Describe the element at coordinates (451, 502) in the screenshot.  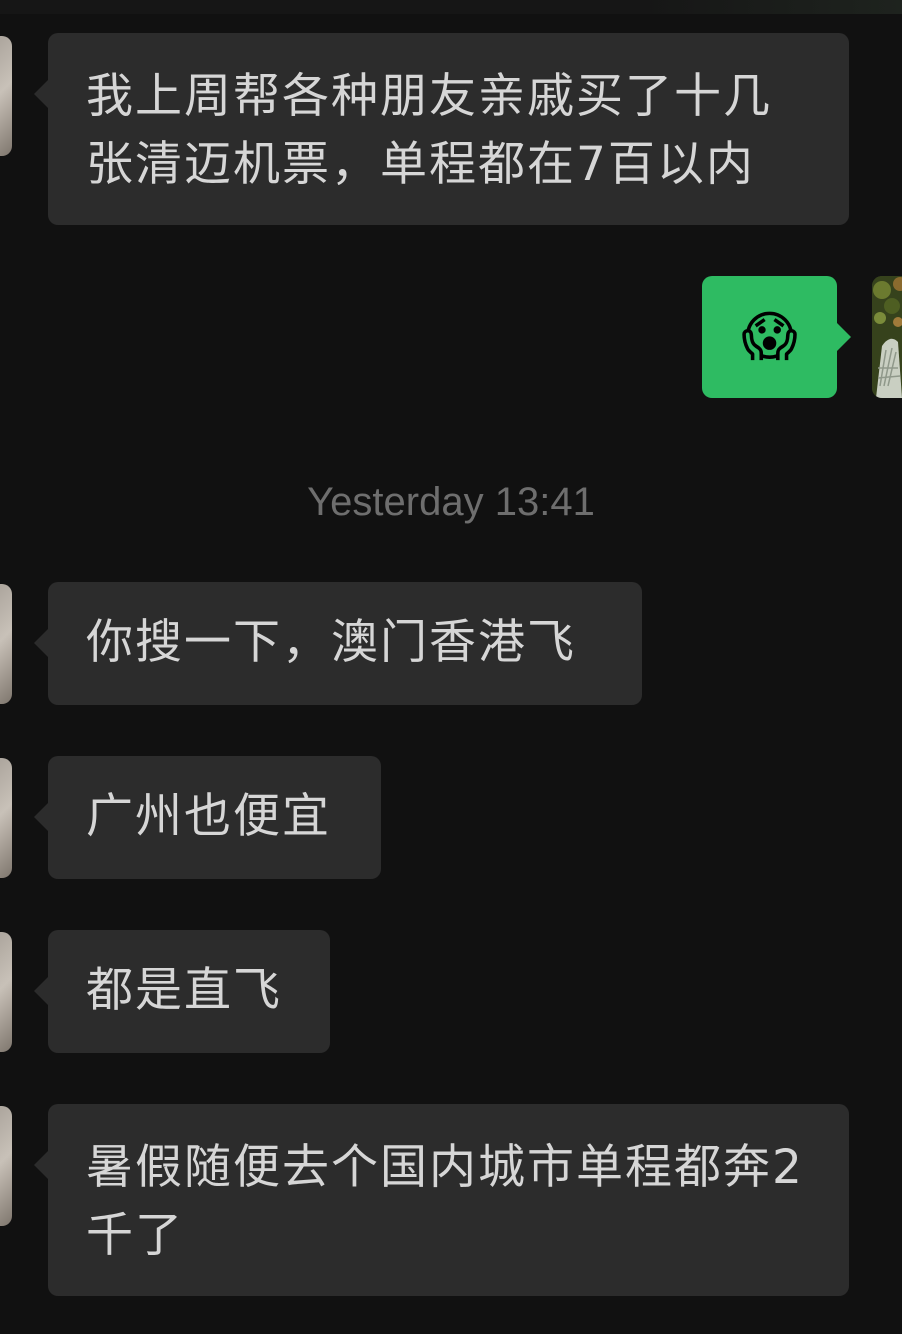
I see `timestamp-label: Yesterday 13:41` at that location.